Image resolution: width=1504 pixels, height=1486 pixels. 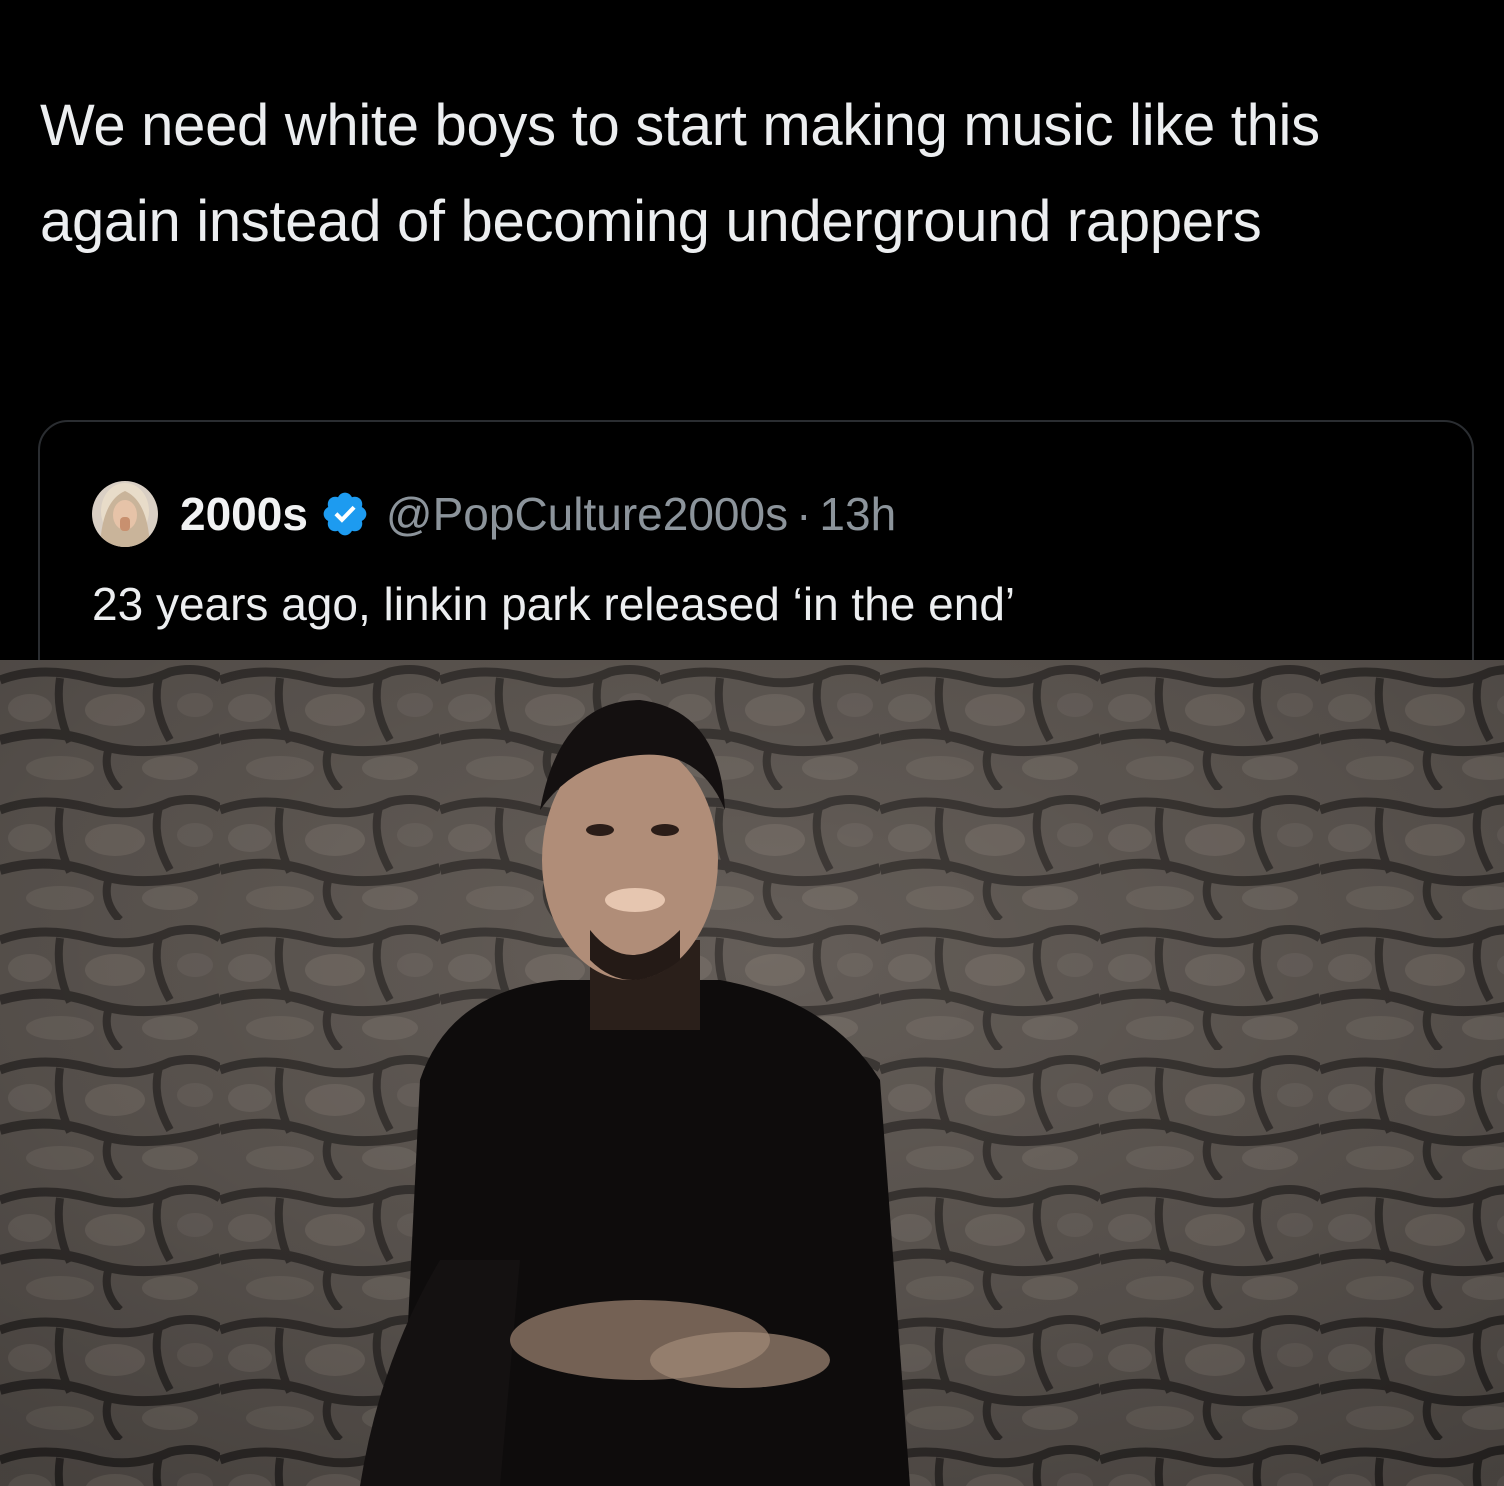 I want to click on quoted-tweet-header: 2000s @PopCulture2000s · 13h, so click(x=494, y=514).